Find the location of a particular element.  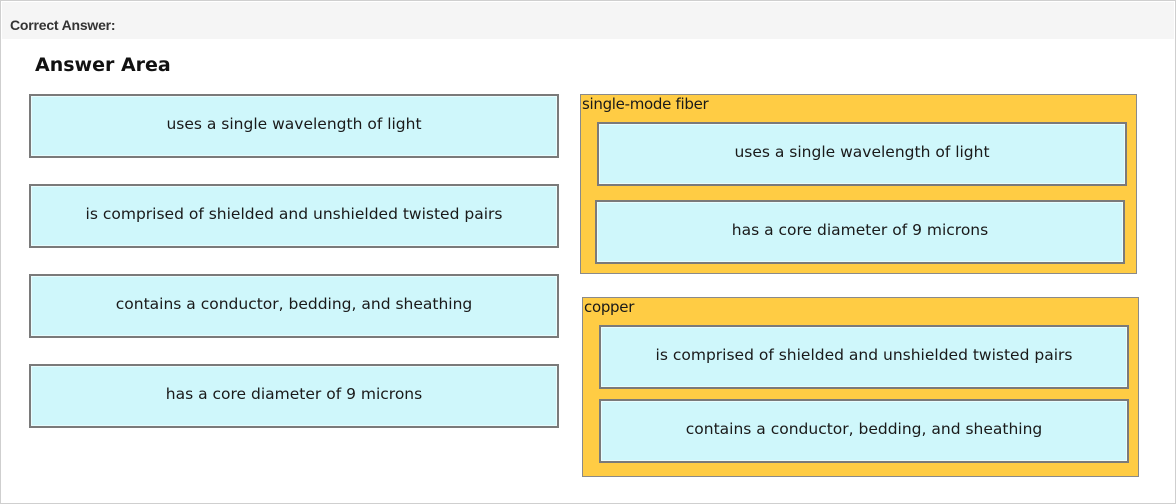

source-item-wavelength: uses a single wavelength of light is located at coordinates (294, 126).